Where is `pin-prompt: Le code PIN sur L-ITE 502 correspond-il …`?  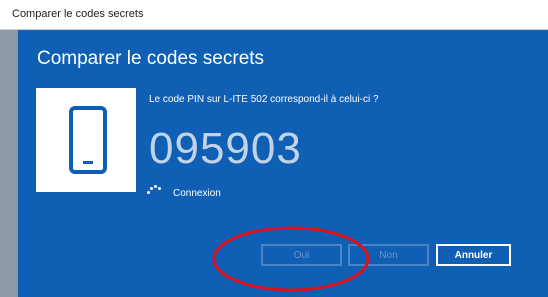 pin-prompt: Le code PIN sur L-ITE 502 correspond-il … is located at coordinates (264, 99).